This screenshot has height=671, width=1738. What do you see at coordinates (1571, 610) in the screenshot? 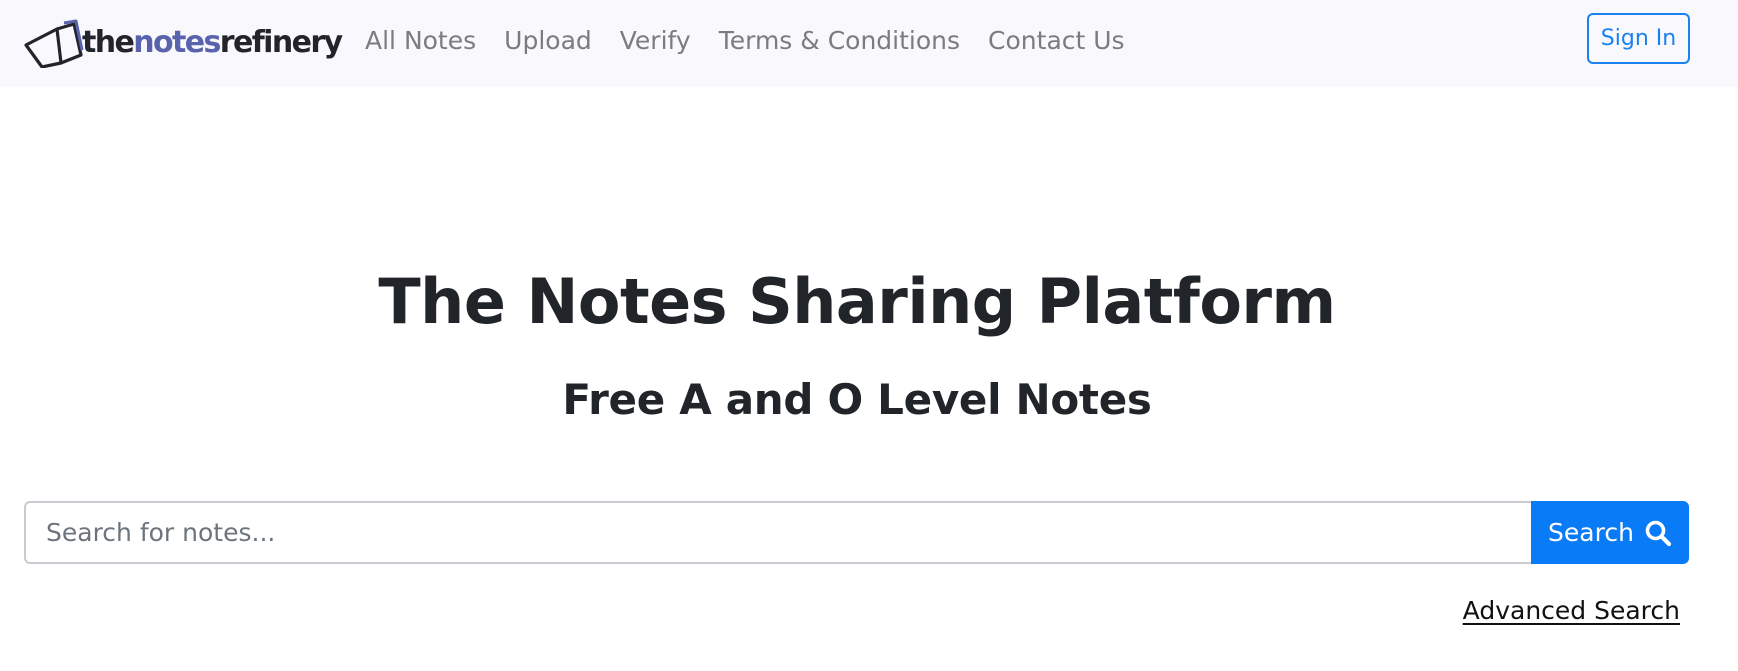
I see `advanced-search-link: Advanced Search` at bounding box center [1571, 610].